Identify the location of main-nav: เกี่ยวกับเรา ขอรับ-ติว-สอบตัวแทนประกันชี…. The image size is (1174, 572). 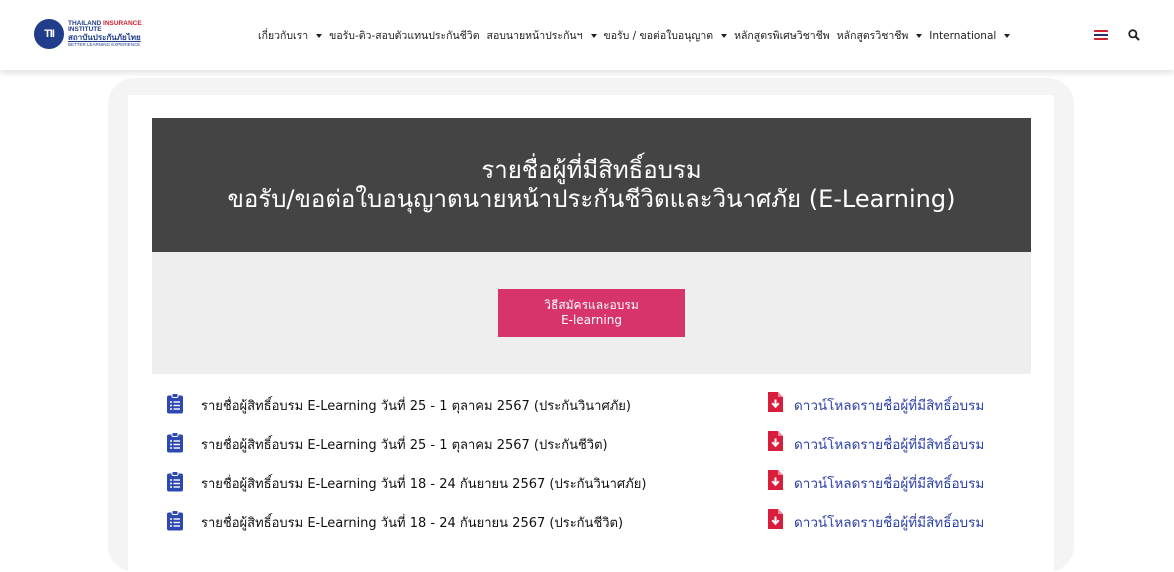
(637, 35).